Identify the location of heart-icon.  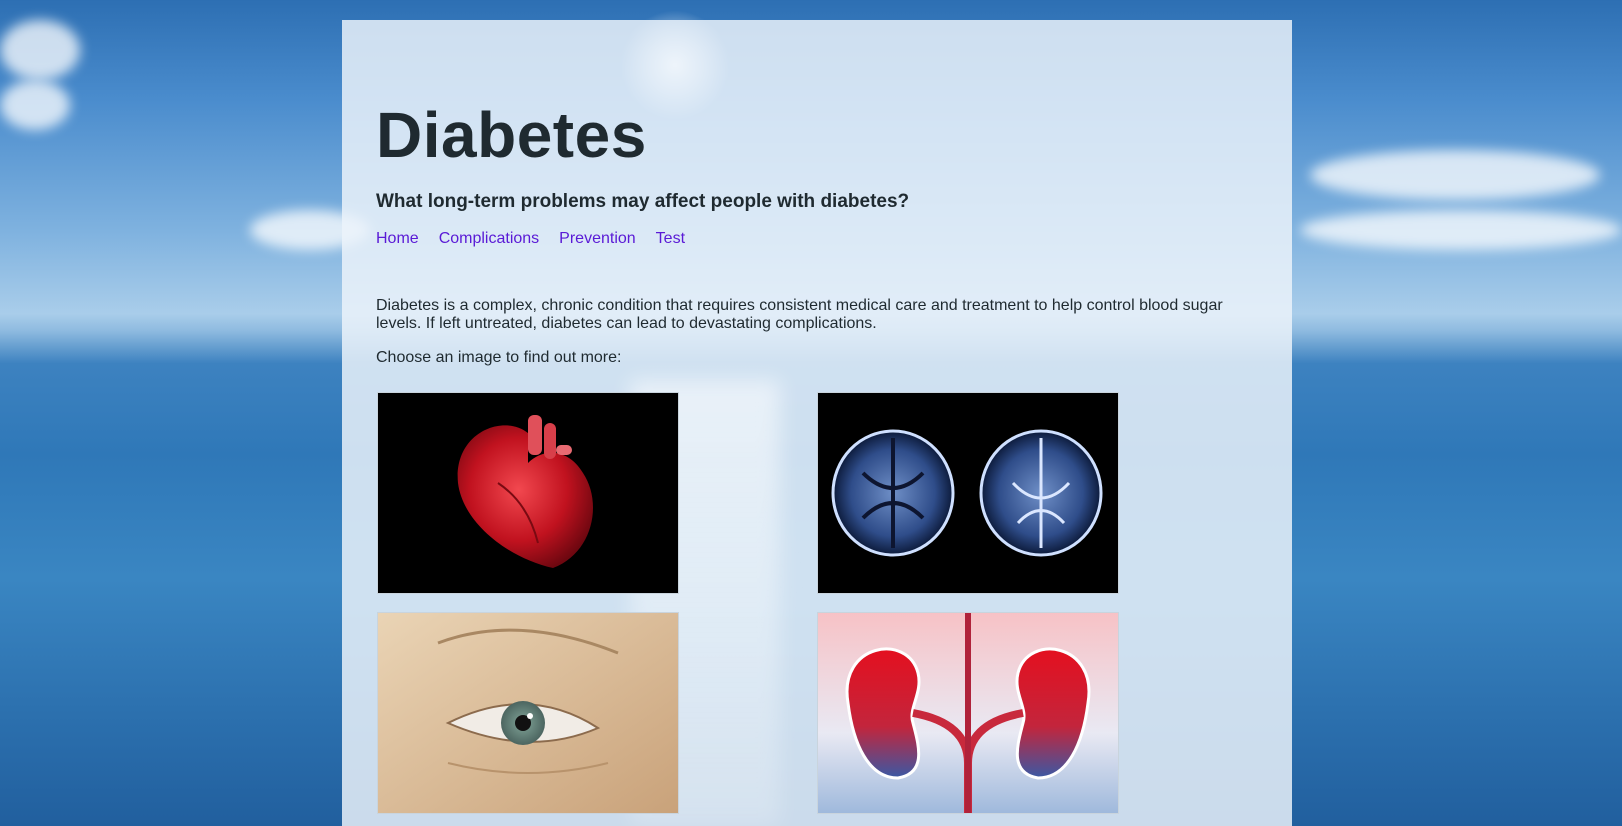
(528, 493).